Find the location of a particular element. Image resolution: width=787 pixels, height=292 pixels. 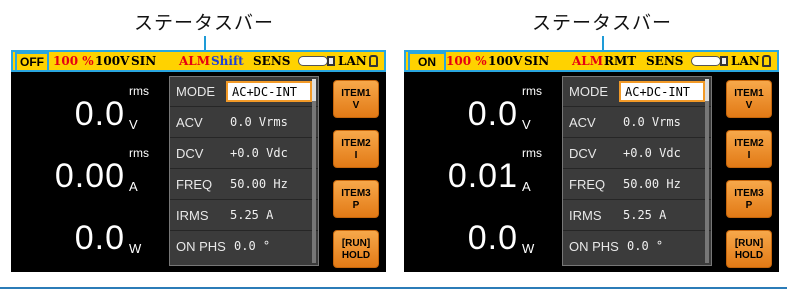

status-bar: OFF 100 % 100V SIN ALM Shift SENS LAN is located at coordinates (198, 61).